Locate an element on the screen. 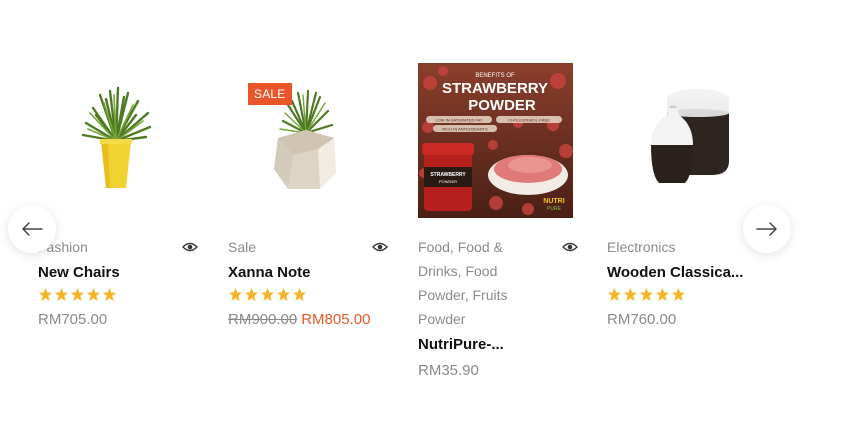 The width and height of the screenshot is (845, 425). arrow-left-icon is located at coordinates (32, 229).